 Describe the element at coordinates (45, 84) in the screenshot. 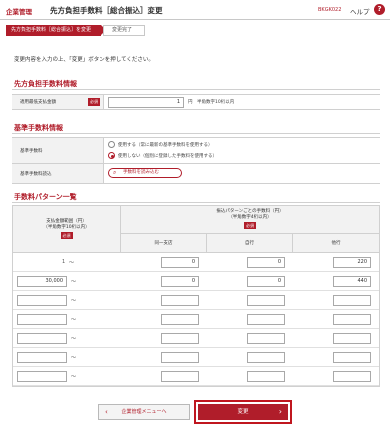

I see `section-title-sender-fee: 先方負担手数料情報` at that location.